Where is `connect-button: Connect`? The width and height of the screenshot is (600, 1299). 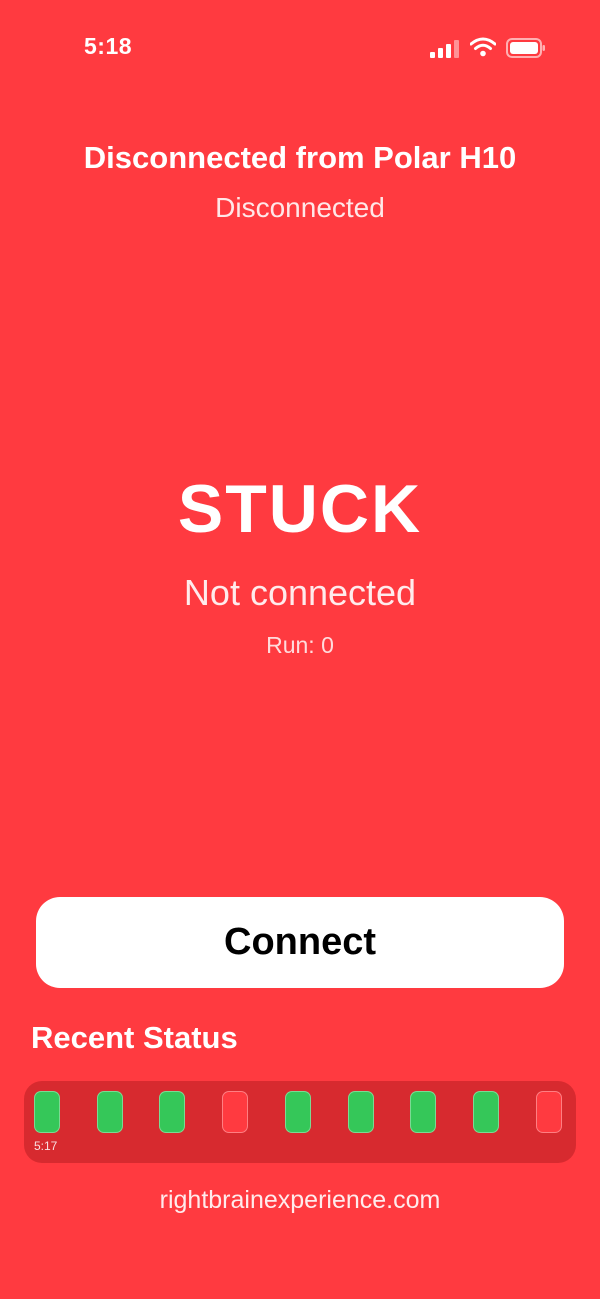
connect-button: Connect is located at coordinates (300, 942).